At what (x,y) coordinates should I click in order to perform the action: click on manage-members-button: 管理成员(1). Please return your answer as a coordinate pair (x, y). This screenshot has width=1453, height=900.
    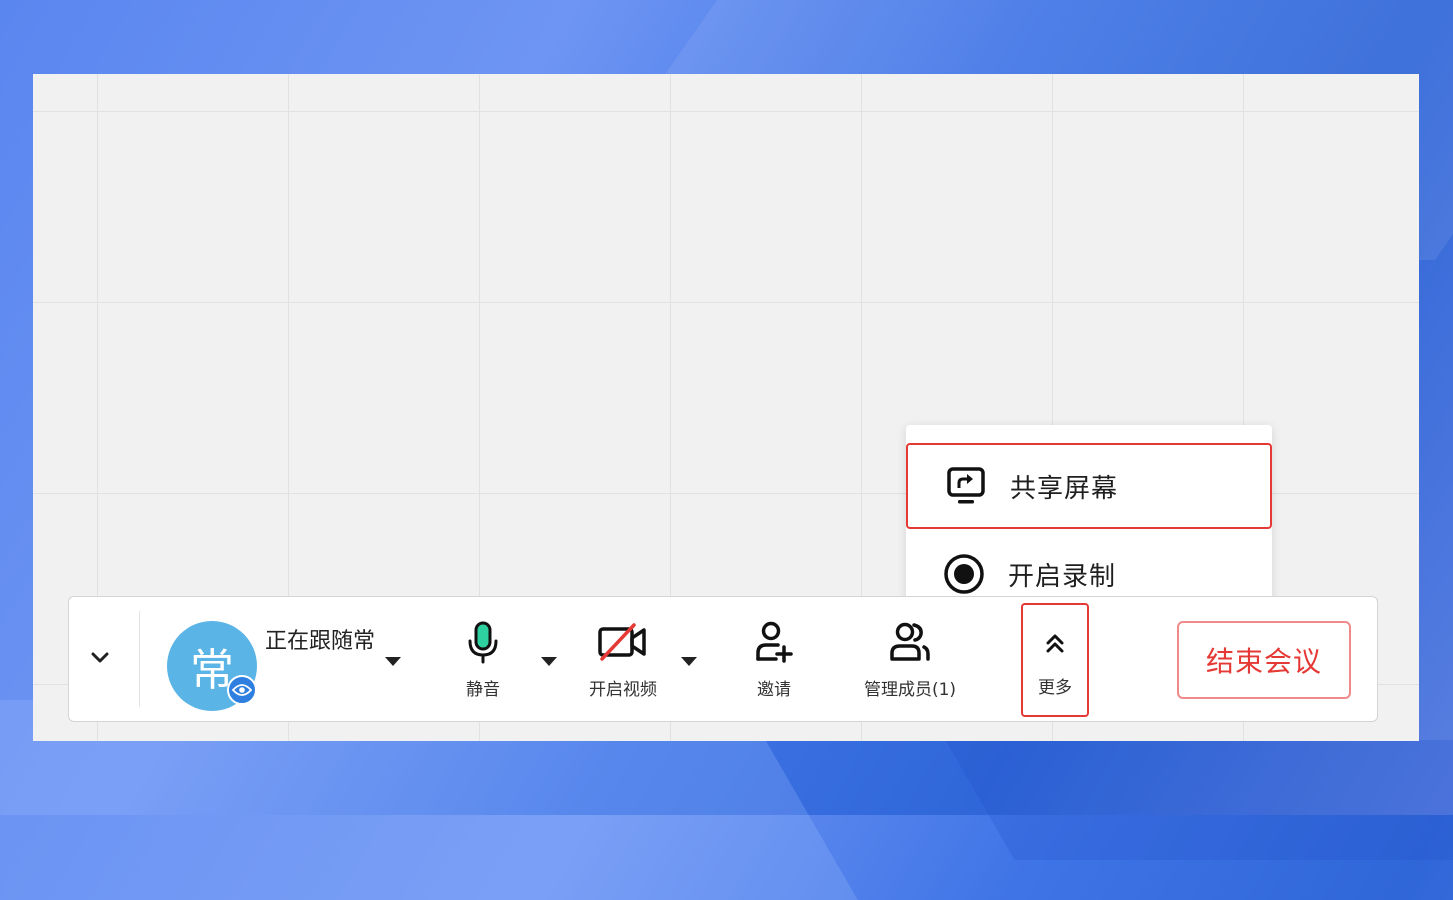
    Looking at the image, I should click on (910, 660).